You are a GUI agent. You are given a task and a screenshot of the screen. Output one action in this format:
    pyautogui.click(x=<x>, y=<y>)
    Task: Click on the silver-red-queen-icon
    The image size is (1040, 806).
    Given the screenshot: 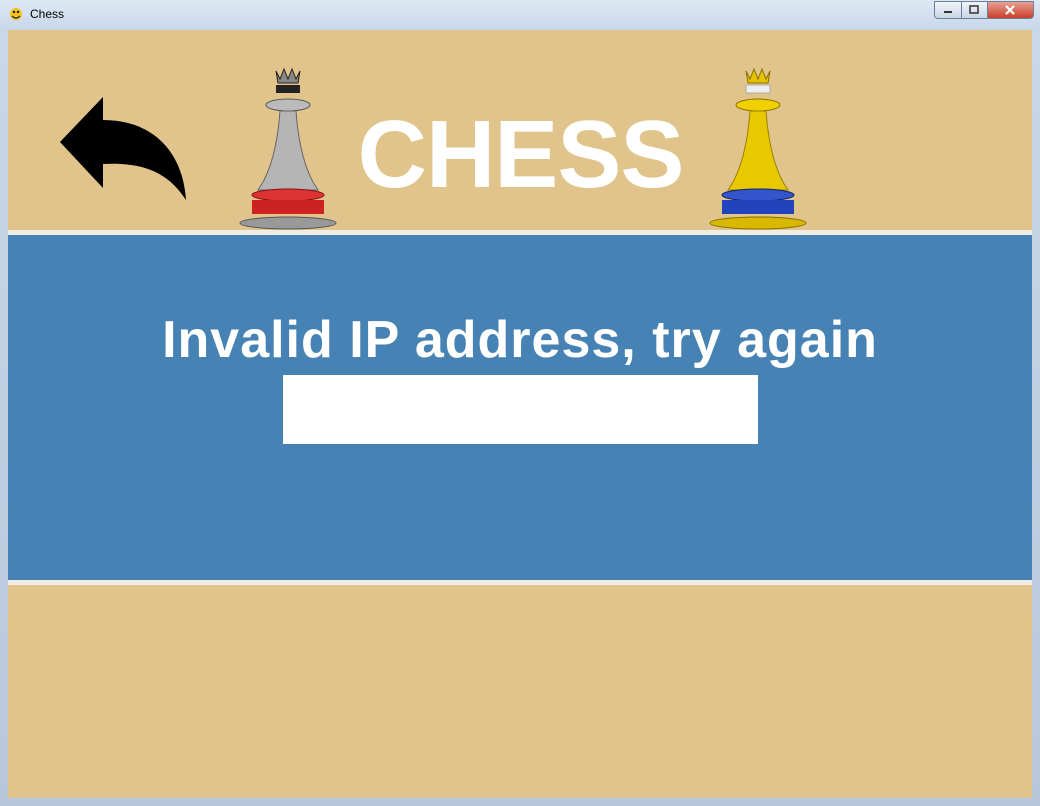 What is the action you would take?
    pyautogui.click(x=288, y=148)
    